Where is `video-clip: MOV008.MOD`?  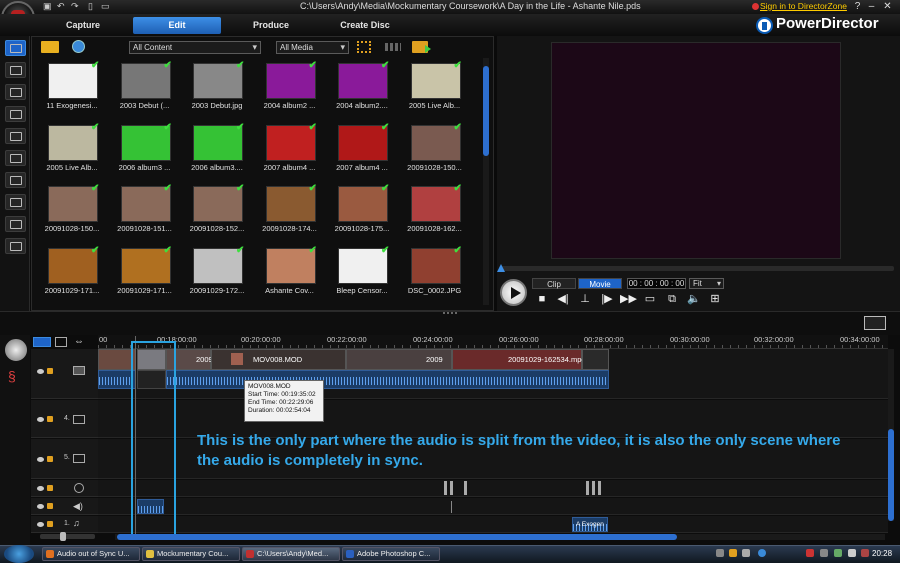 video-clip: MOV008.MOD is located at coordinates (278, 359).